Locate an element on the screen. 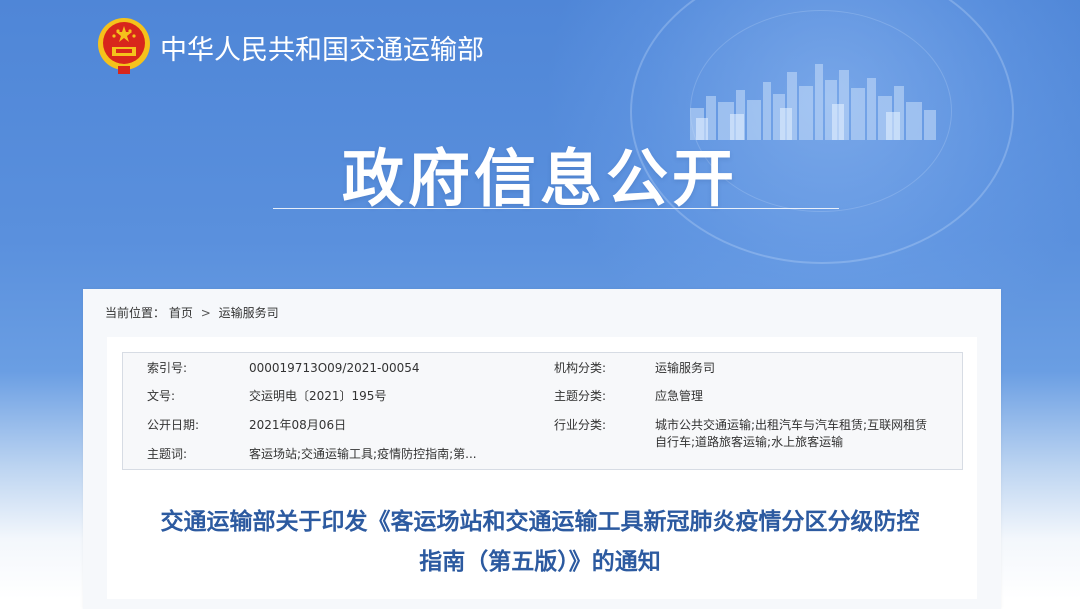 The width and height of the screenshot is (1080, 609). breadcrumb-department-link: 运输服务司 is located at coordinates (249, 312).